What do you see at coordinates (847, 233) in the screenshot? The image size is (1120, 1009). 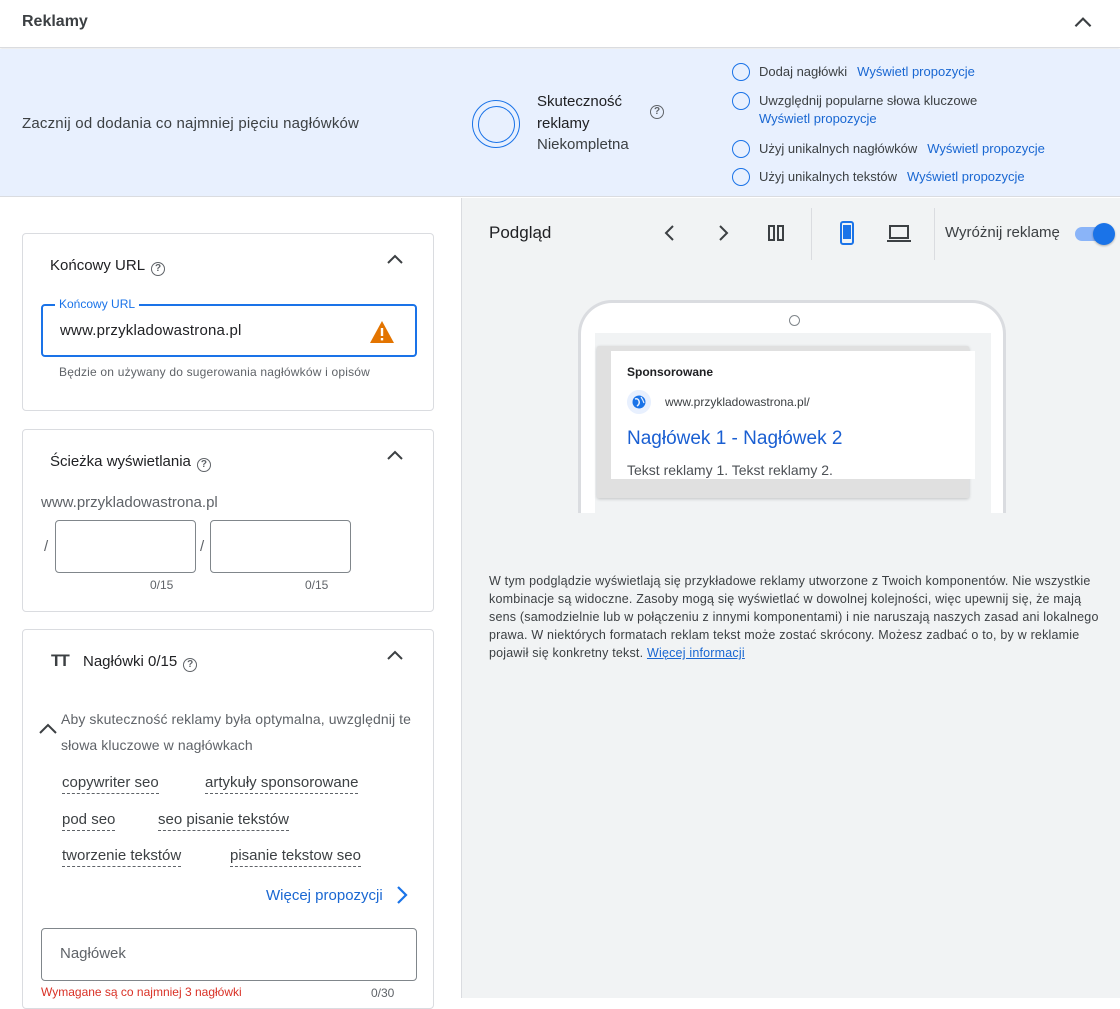 I see `mobile-device-icon` at bounding box center [847, 233].